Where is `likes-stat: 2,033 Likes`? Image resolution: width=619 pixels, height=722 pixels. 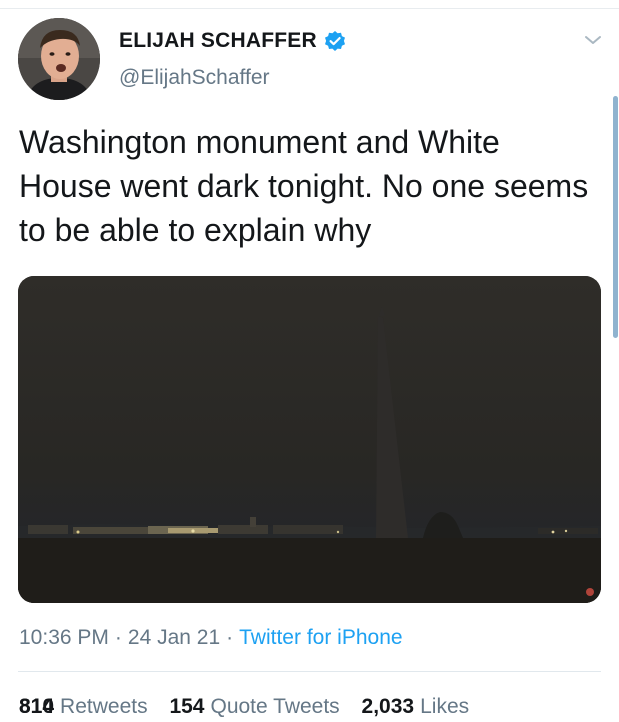
likes-stat: 2,033 Likes is located at coordinates (416, 707).